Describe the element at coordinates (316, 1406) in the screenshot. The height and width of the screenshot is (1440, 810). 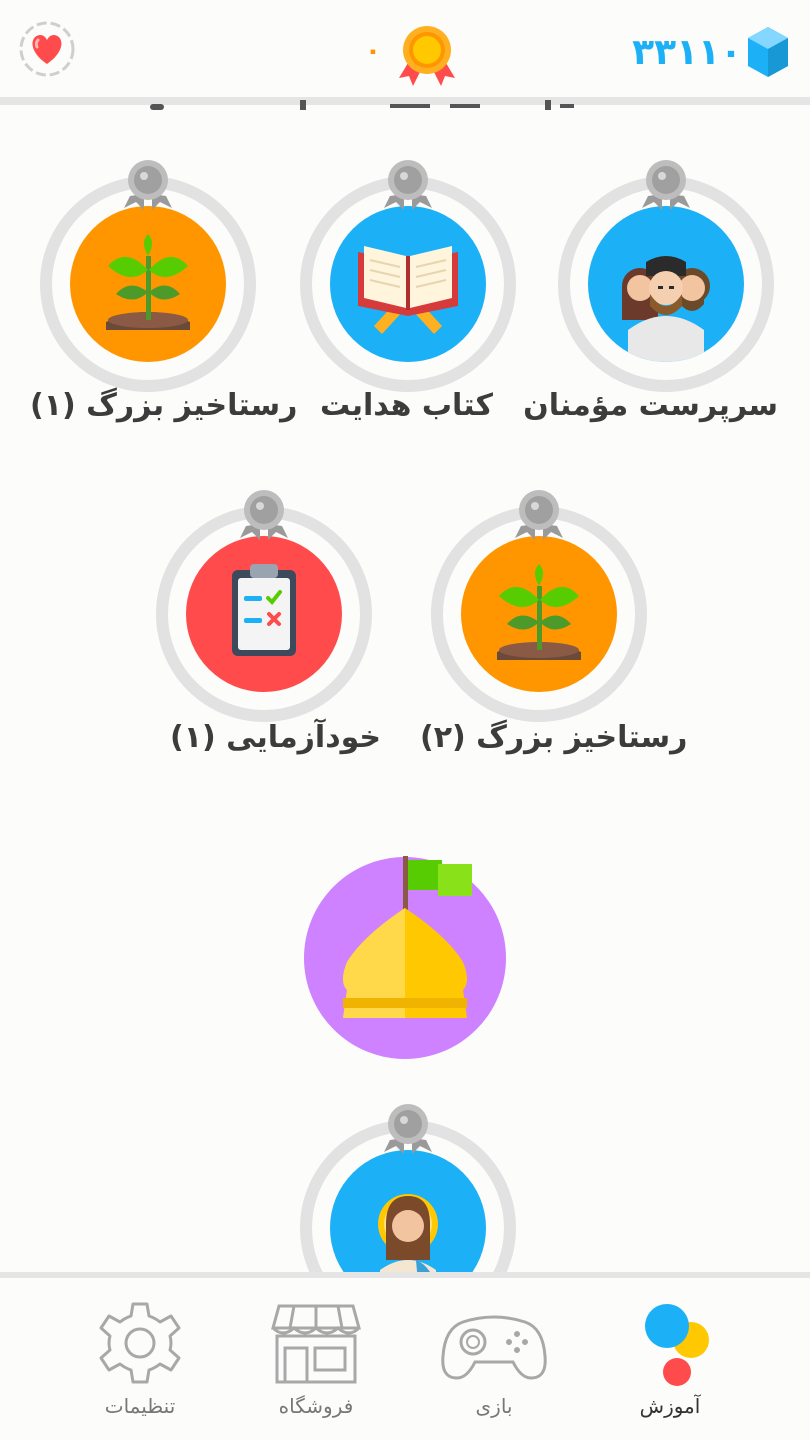
I see `nav-label: فروشگاه` at that location.